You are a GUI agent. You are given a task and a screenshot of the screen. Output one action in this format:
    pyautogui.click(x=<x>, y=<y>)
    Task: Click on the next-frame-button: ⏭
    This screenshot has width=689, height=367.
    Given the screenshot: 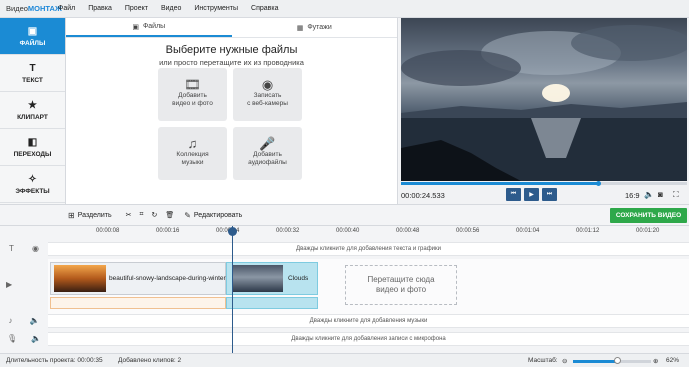 What is the action you would take?
    pyautogui.click(x=549, y=194)
    